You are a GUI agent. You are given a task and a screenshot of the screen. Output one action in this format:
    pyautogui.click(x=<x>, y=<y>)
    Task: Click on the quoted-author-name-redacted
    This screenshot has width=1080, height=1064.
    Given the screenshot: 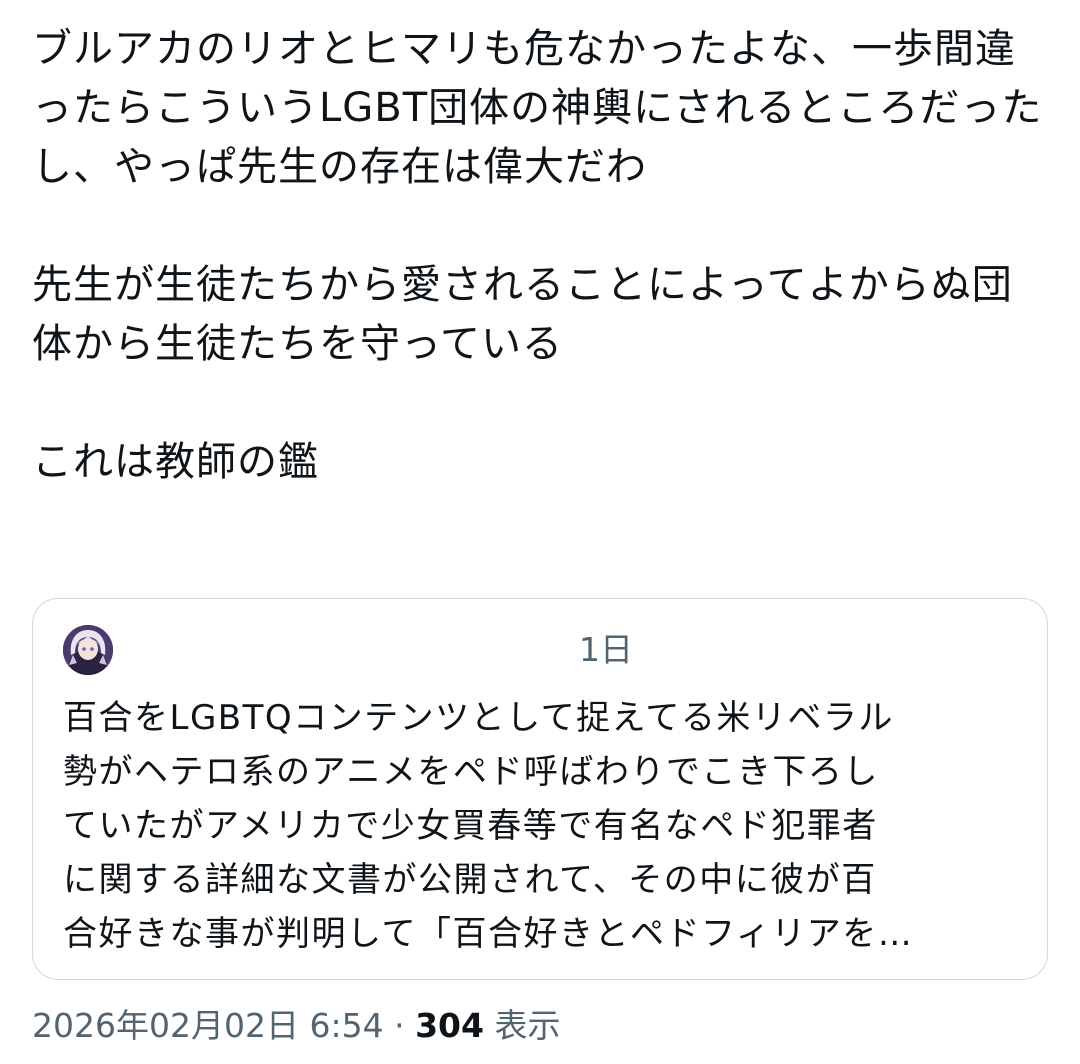 What is the action you would take?
    pyautogui.click(x=347, y=649)
    